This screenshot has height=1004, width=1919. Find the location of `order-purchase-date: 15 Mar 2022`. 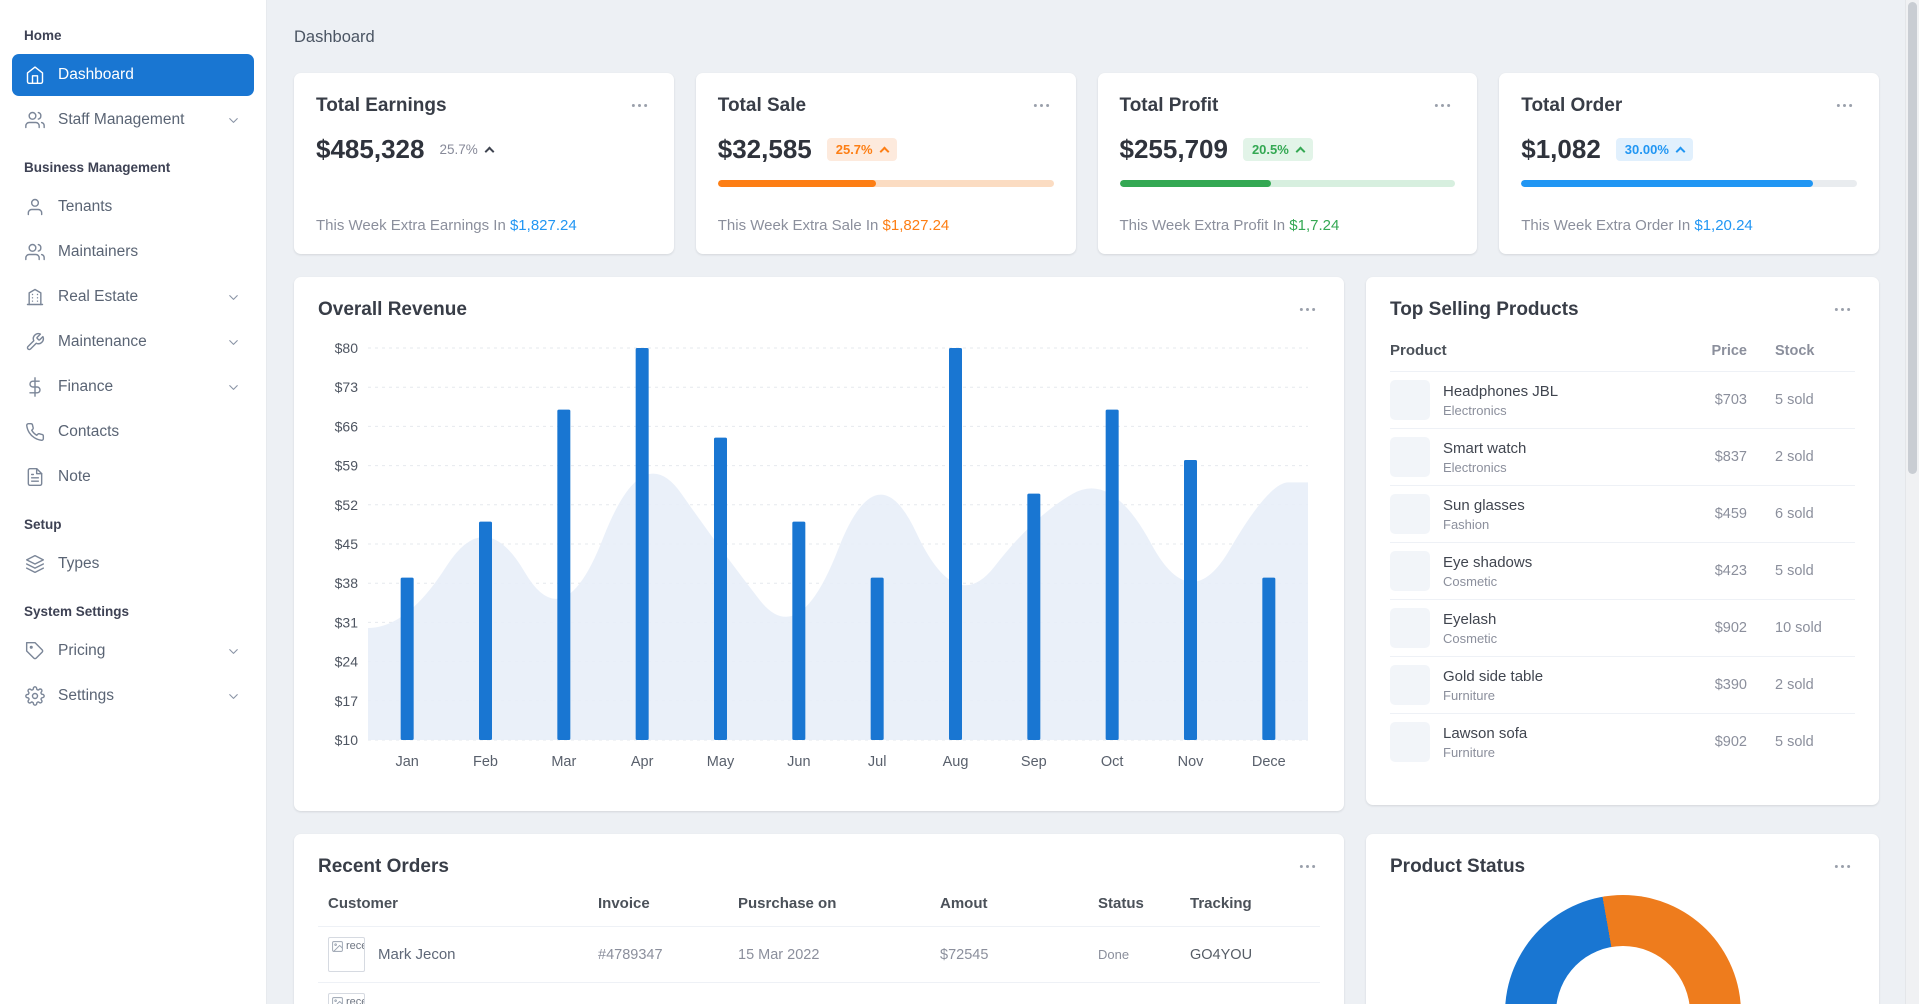

order-purchase-date: 15 Mar 2022 is located at coordinates (779, 954).